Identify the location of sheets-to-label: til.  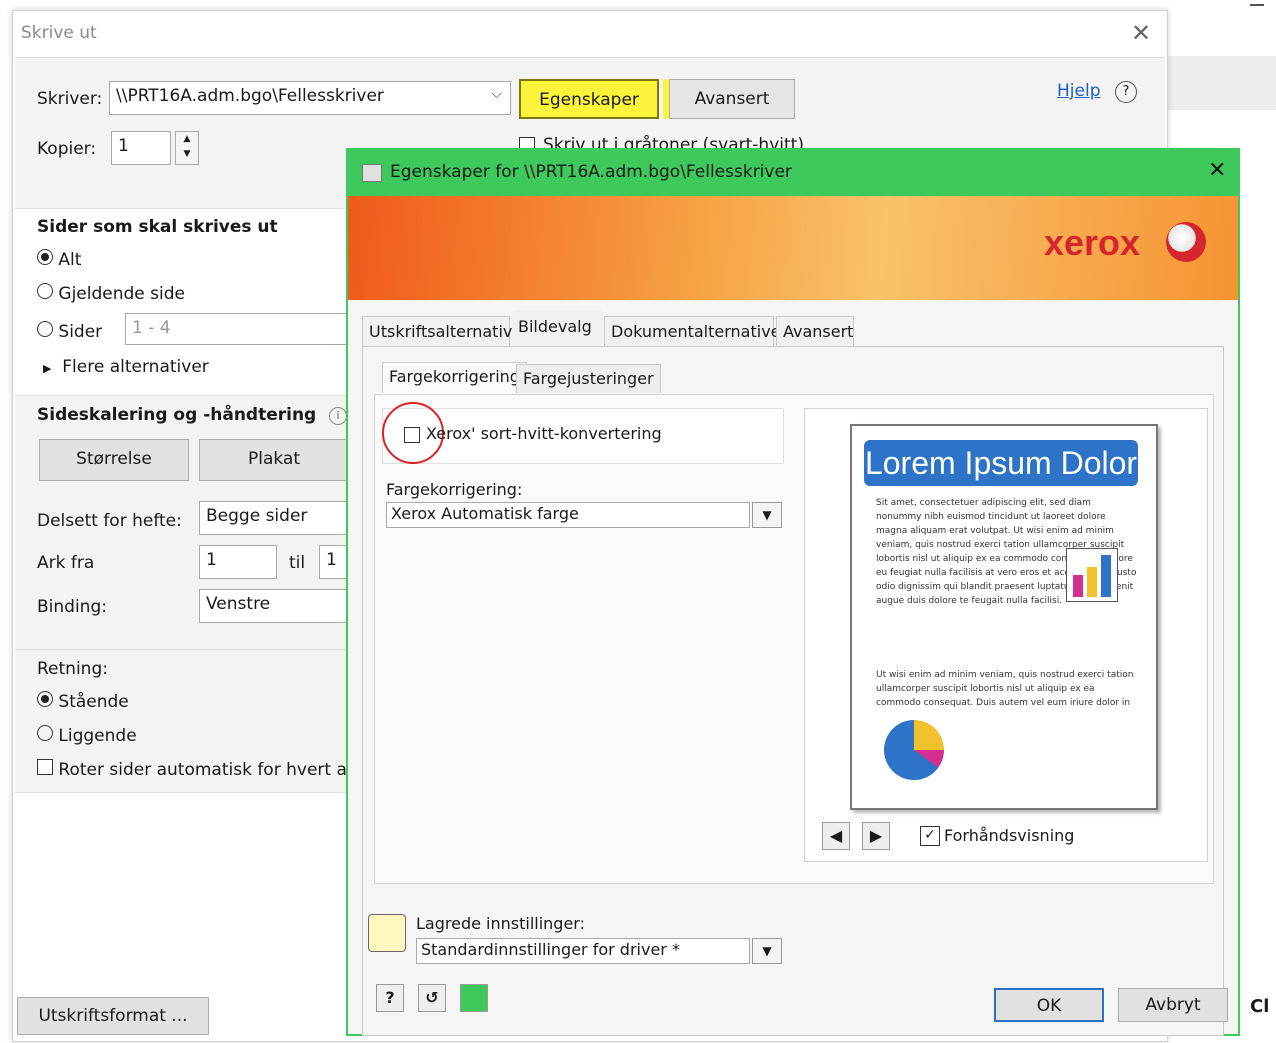
(297, 563).